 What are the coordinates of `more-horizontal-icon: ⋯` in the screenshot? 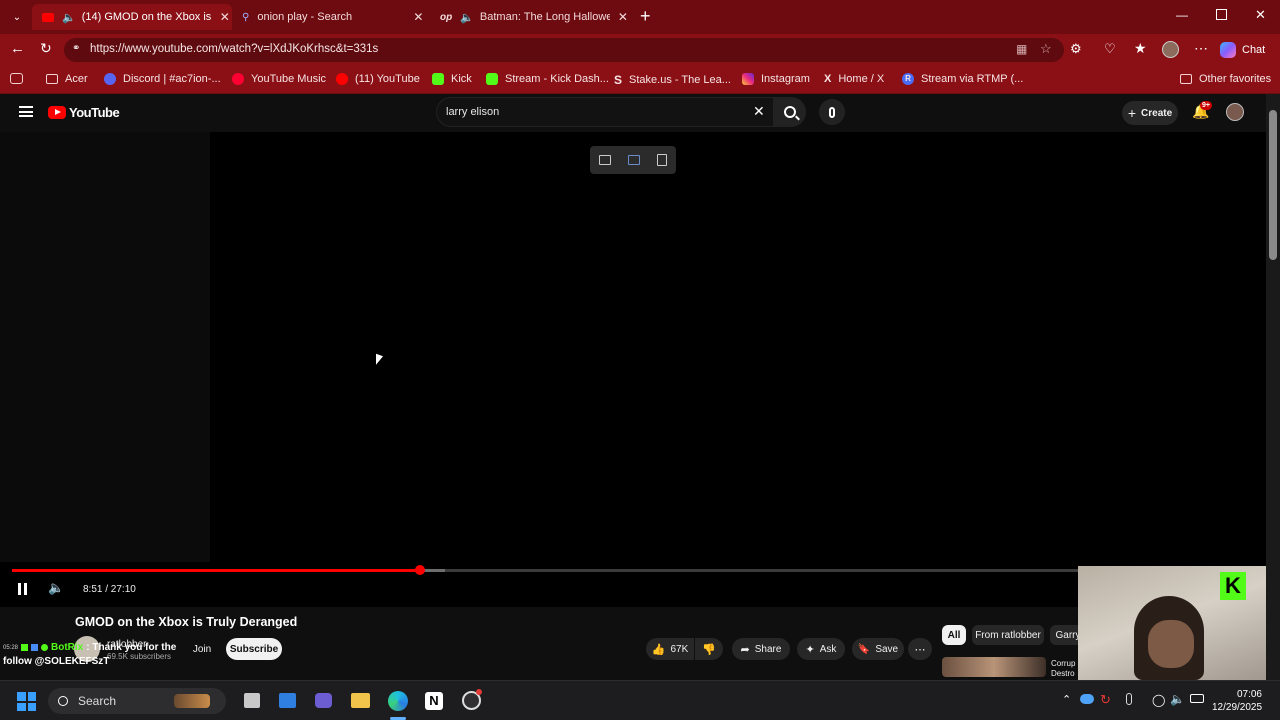 It's located at (920, 649).